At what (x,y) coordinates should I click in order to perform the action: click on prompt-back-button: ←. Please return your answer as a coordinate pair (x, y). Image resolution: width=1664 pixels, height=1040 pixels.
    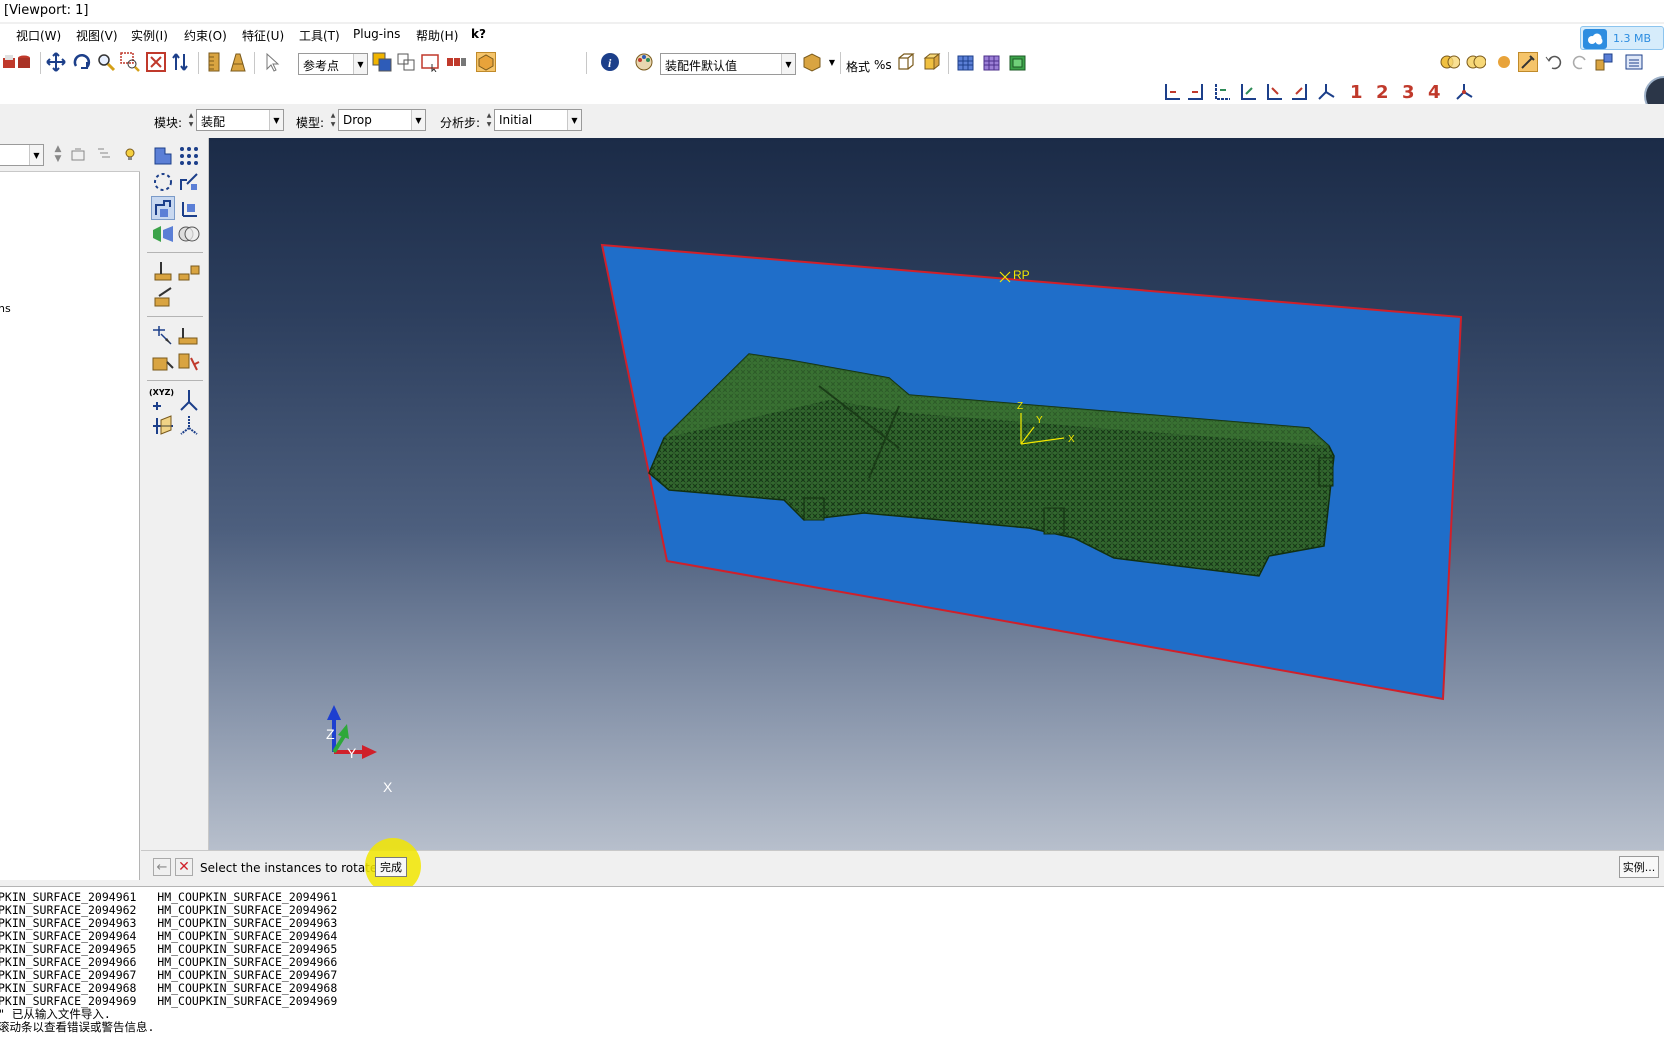
    Looking at the image, I should click on (162, 867).